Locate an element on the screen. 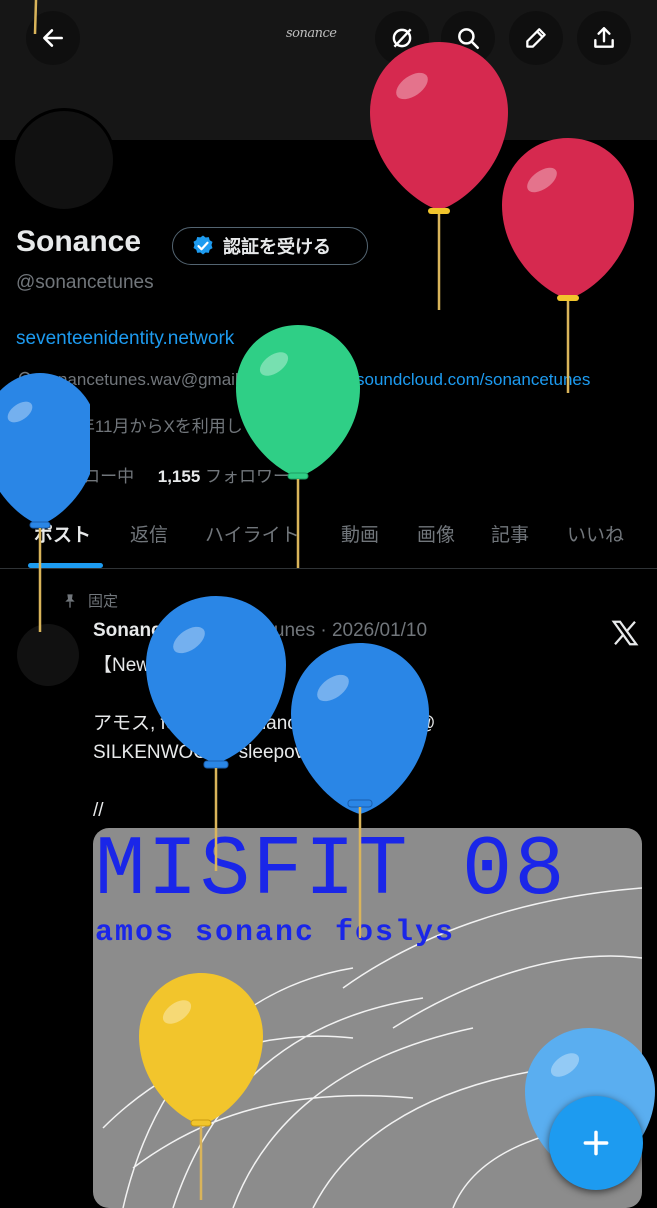 The width and height of the screenshot is (657, 1208). profile-banner is located at coordinates (328, 70).